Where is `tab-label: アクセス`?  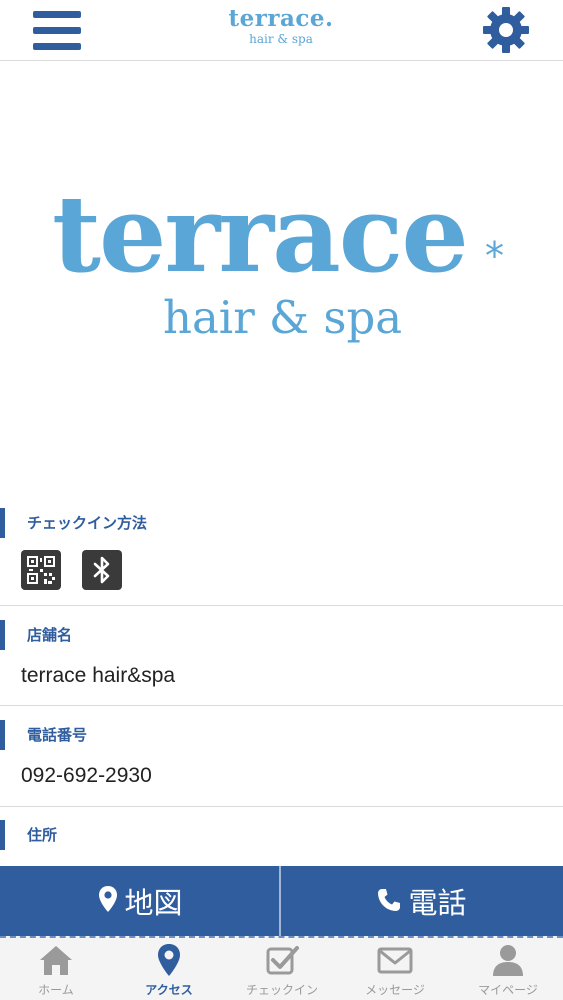
tab-label: アクセス is located at coordinates (169, 990).